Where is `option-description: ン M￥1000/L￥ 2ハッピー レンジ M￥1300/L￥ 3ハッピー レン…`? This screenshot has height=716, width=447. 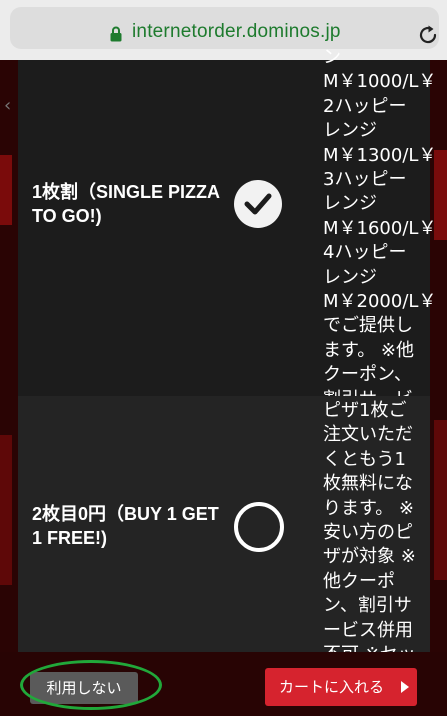
option-description: ン M￥1000/L￥ 2ハッピー レンジ M￥1300/L￥ 3ハッピー レン… is located at coordinates (380, 221).